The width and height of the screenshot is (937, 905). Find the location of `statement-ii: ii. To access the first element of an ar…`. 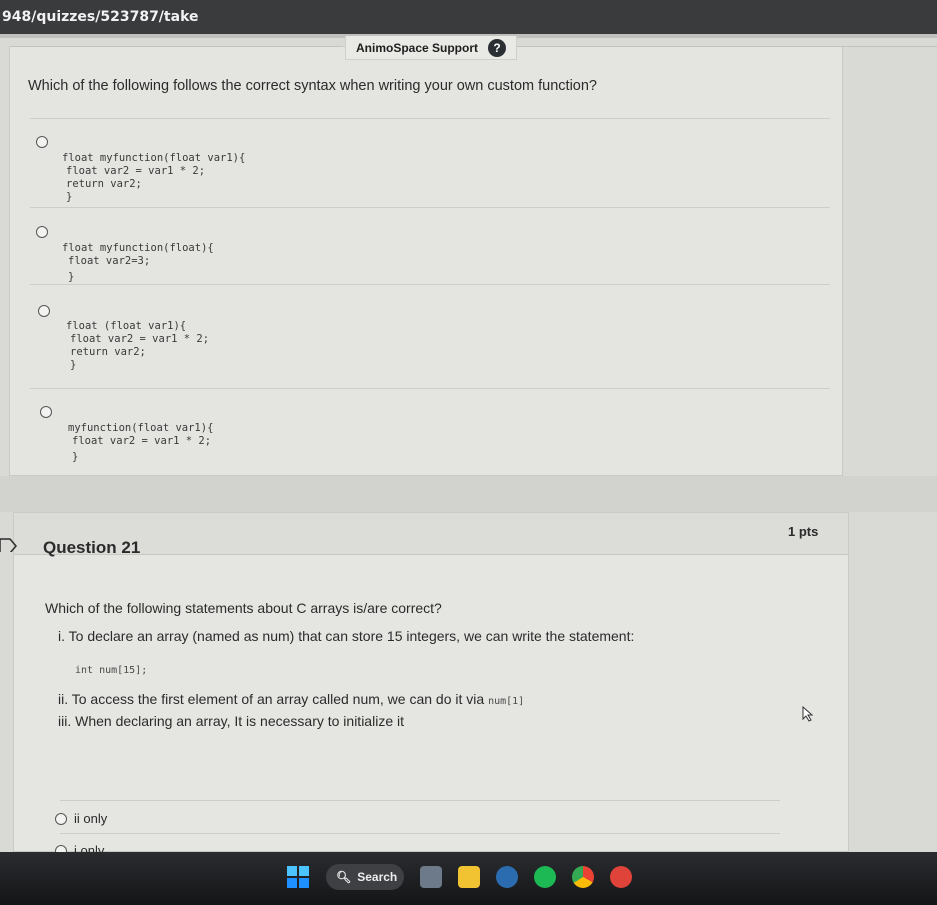

statement-ii: ii. To access the first element of an ar… is located at coordinates (291, 699).